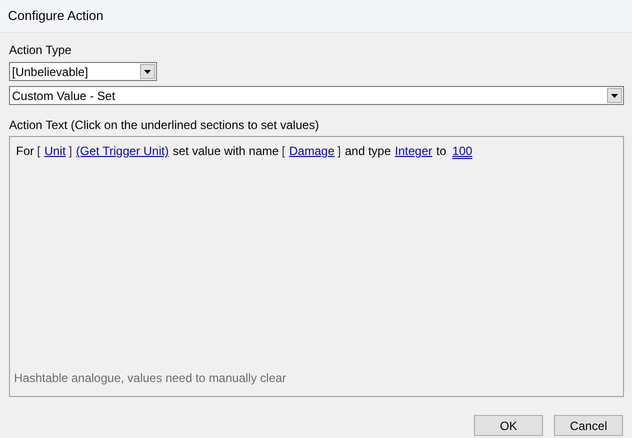 The image size is (632, 438). I want to click on dialog-button: OK, so click(508, 425).